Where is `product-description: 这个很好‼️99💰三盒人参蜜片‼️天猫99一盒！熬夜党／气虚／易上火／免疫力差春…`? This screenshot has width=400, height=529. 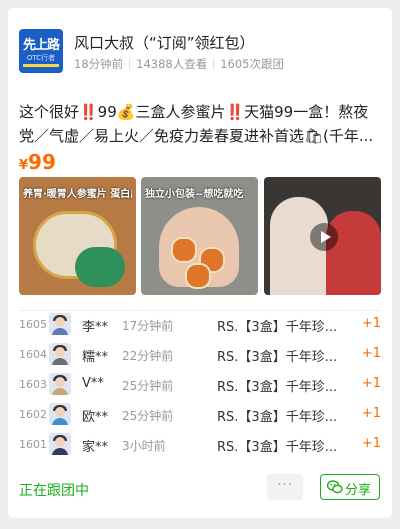
product-description: 这个很好‼️99💰三盒人参蜜片‼️天猫99一盒！熬夜党／气虚／易上火／免疫力差春… is located at coordinates (200, 124).